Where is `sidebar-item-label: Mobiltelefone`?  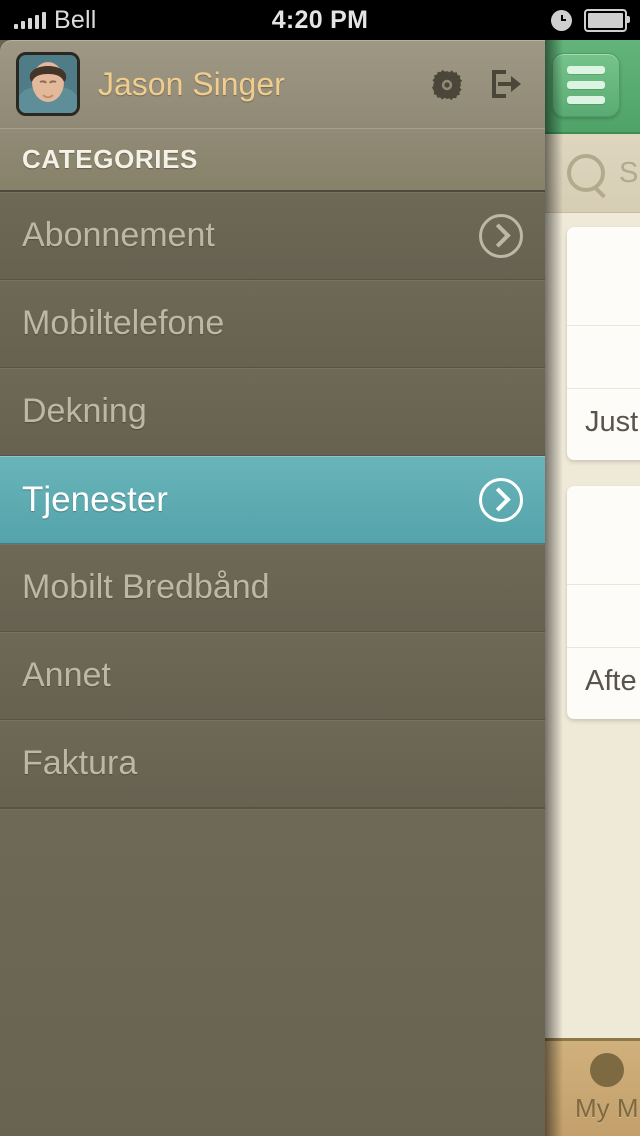 sidebar-item-label: Mobiltelefone is located at coordinates (123, 323).